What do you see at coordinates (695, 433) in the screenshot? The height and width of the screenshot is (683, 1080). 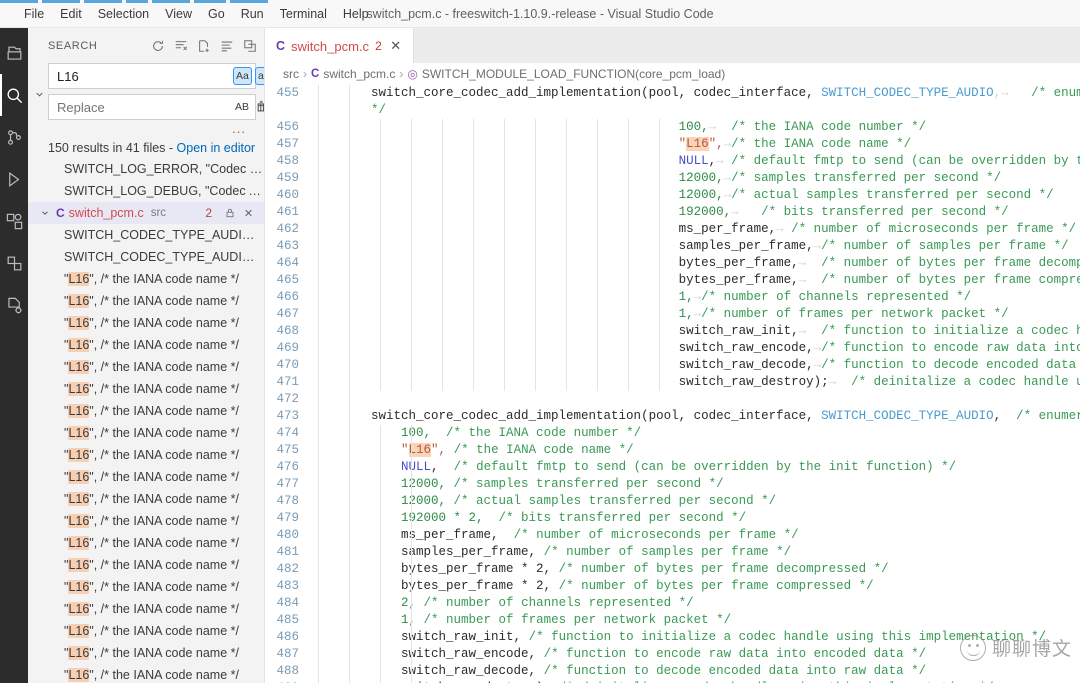 I see `code-line: 100, /* the IANA code number */` at bounding box center [695, 433].